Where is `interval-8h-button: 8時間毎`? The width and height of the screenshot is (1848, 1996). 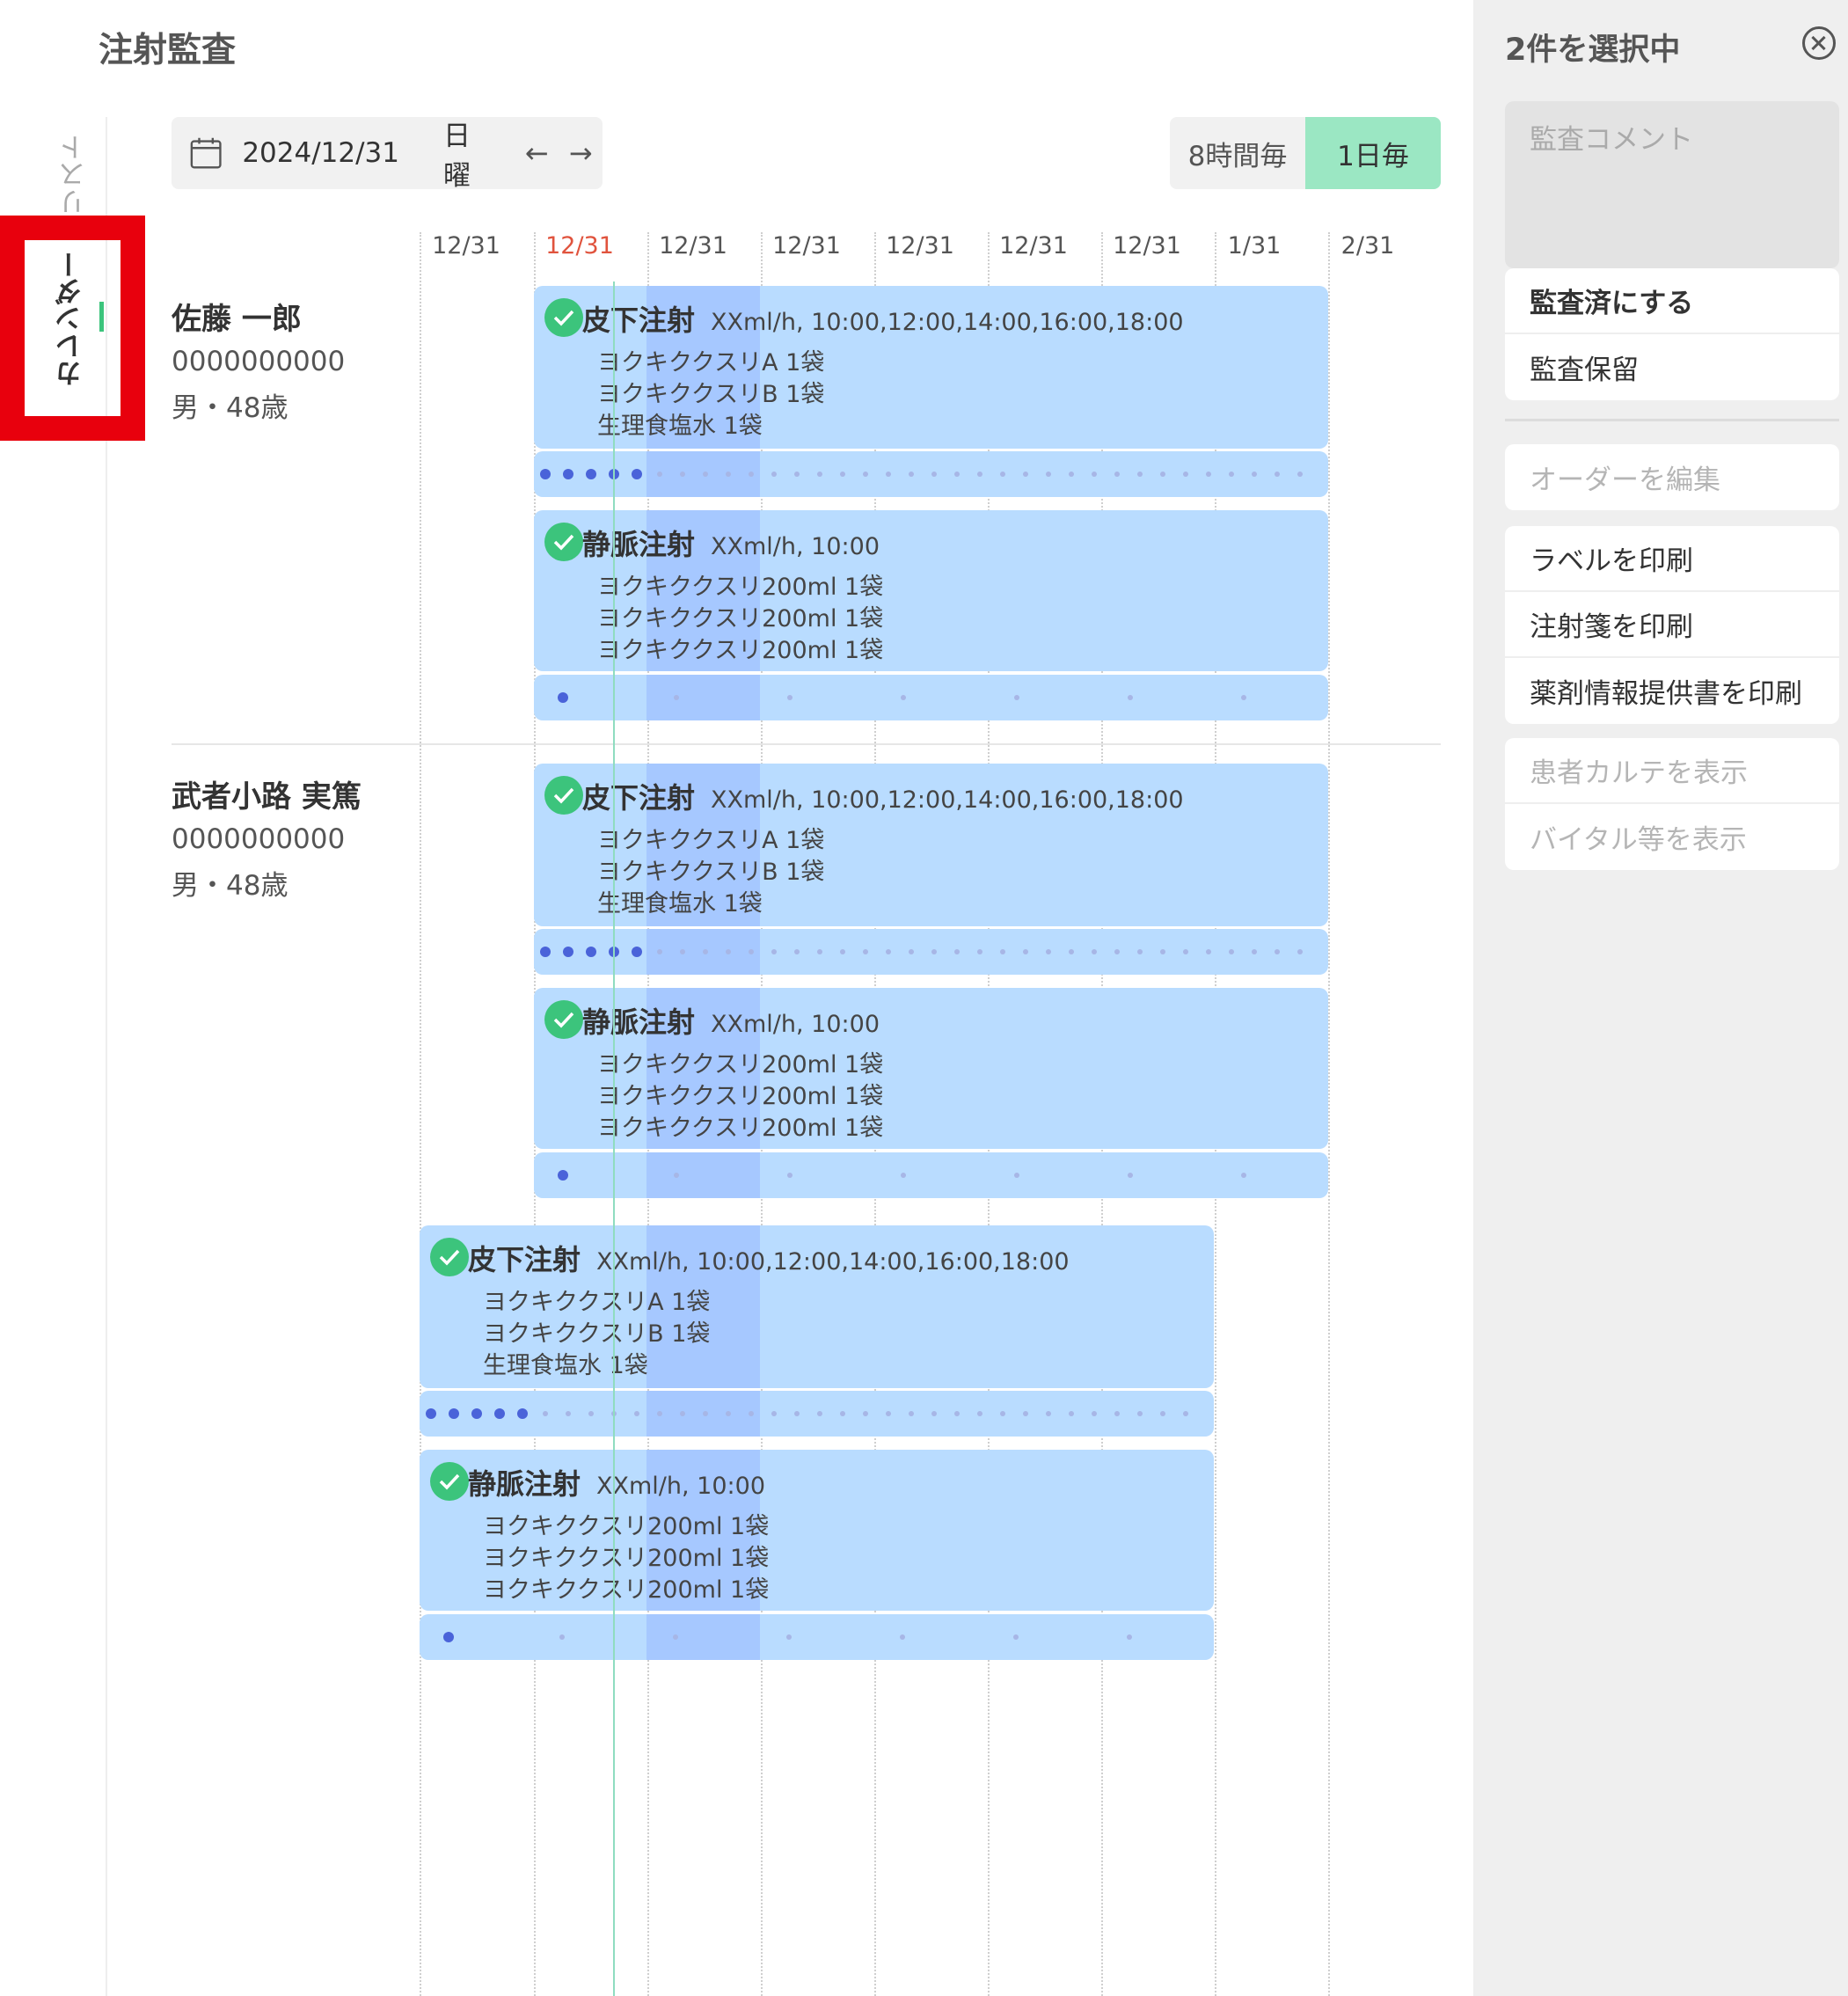
interval-8h-button: 8時間毎 is located at coordinates (1237, 153).